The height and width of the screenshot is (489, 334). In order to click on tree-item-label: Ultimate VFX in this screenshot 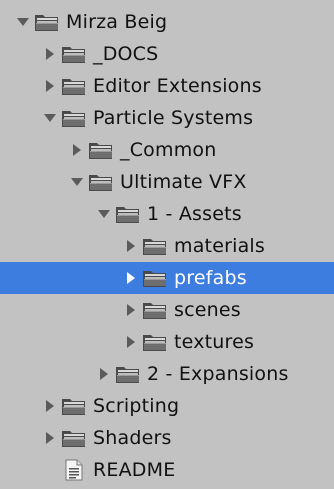, I will do `click(183, 182)`.